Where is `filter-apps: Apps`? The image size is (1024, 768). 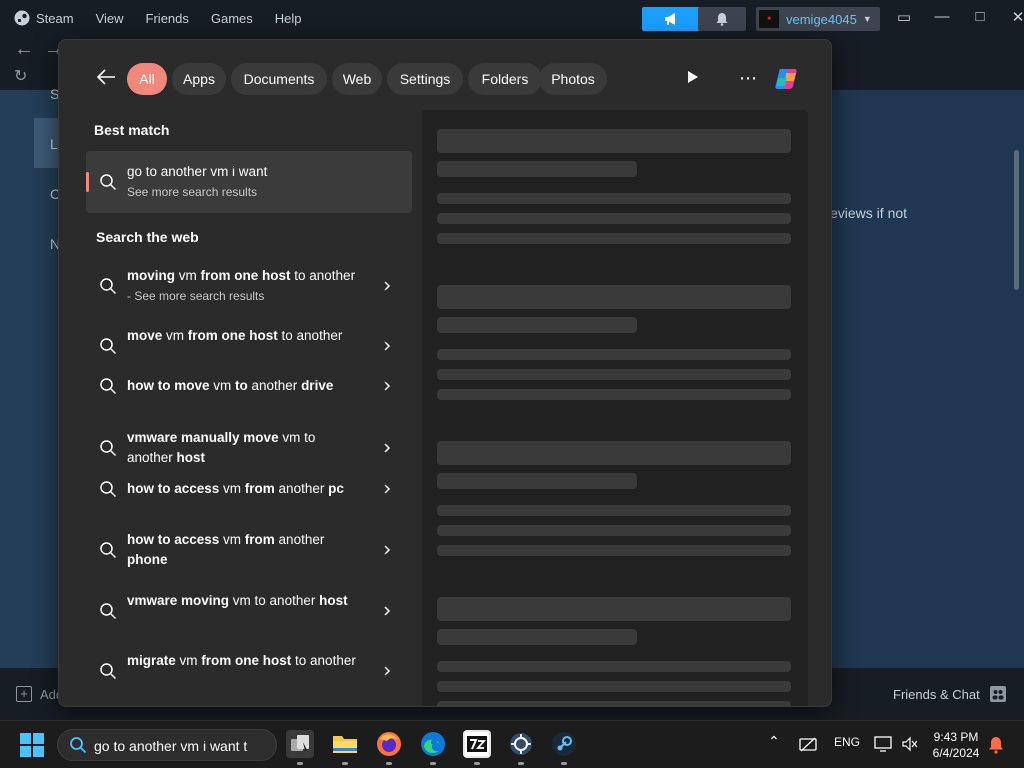 filter-apps: Apps is located at coordinates (199, 79).